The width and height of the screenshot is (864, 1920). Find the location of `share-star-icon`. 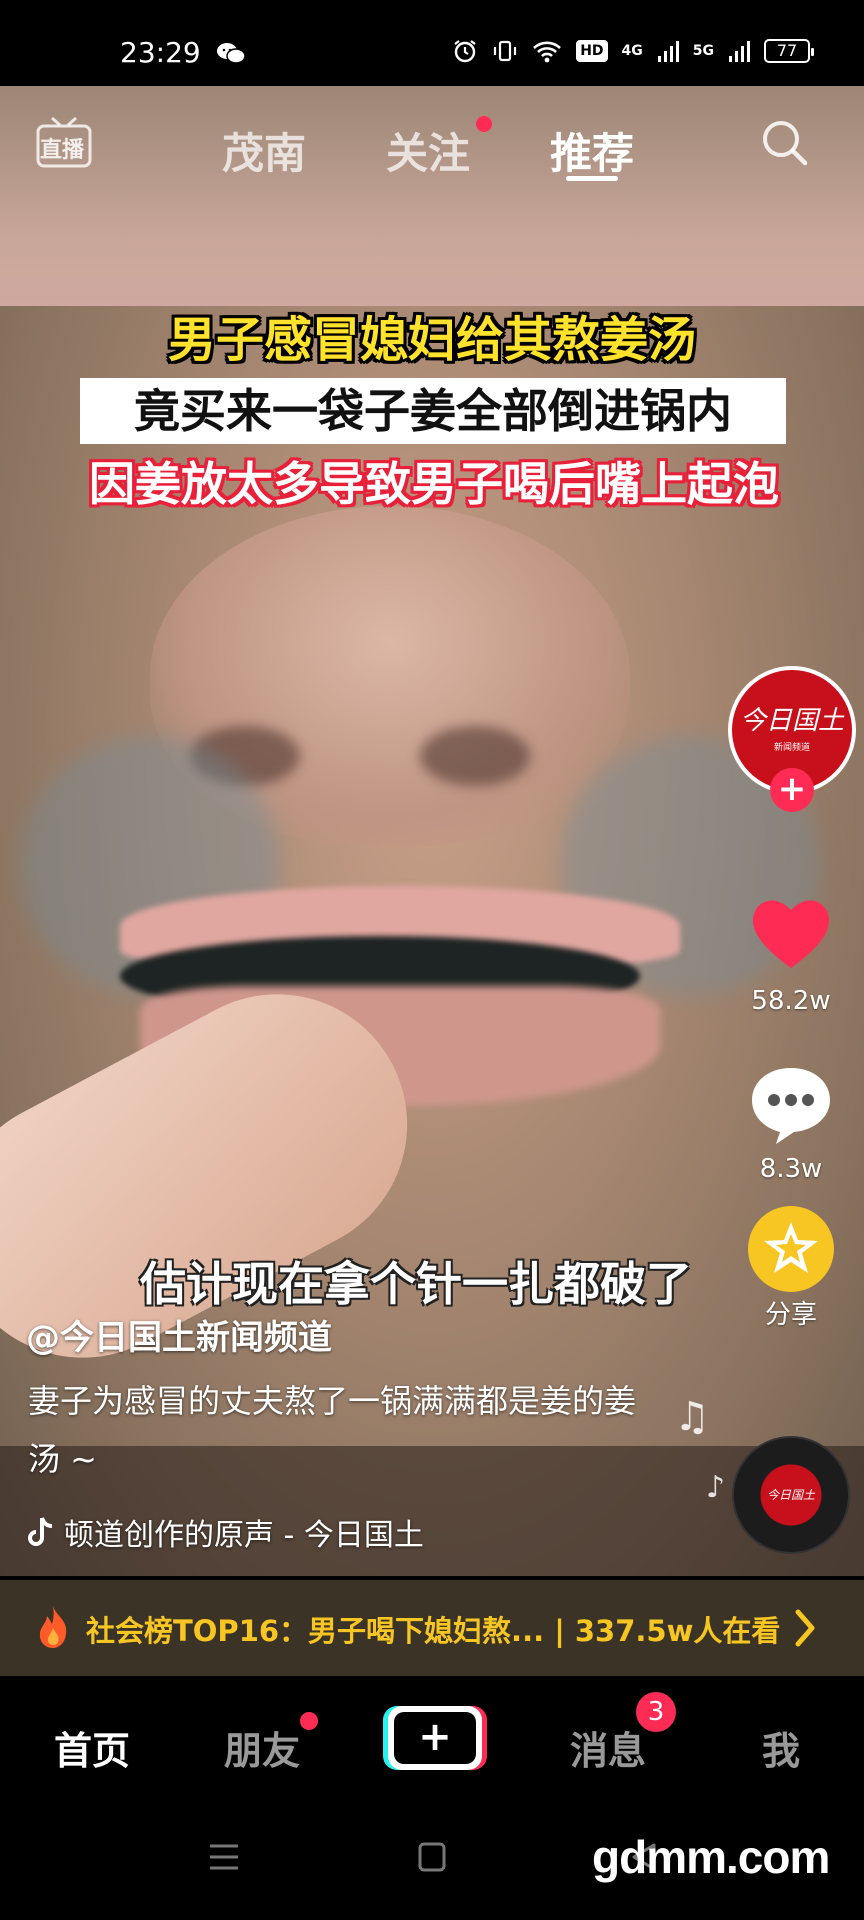

share-star-icon is located at coordinates (791, 1247).